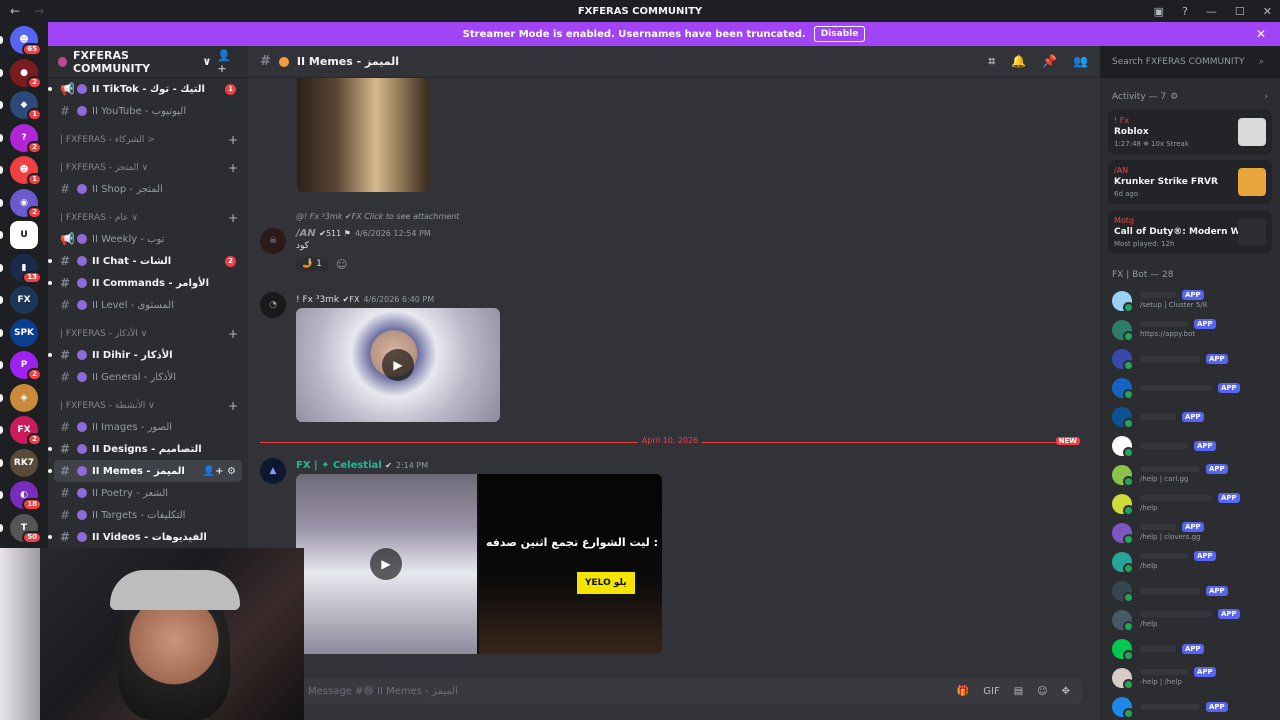  What do you see at coordinates (312, 264) in the screenshot?
I see `reaction: 🤳 1` at bounding box center [312, 264].